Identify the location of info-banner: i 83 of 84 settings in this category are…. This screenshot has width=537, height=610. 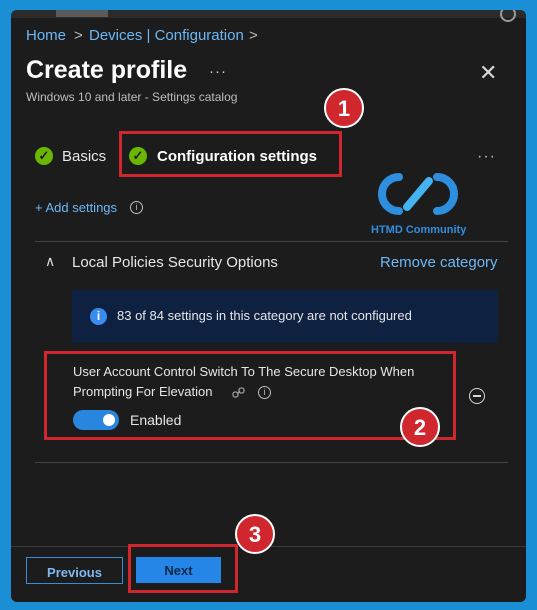
(285, 316).